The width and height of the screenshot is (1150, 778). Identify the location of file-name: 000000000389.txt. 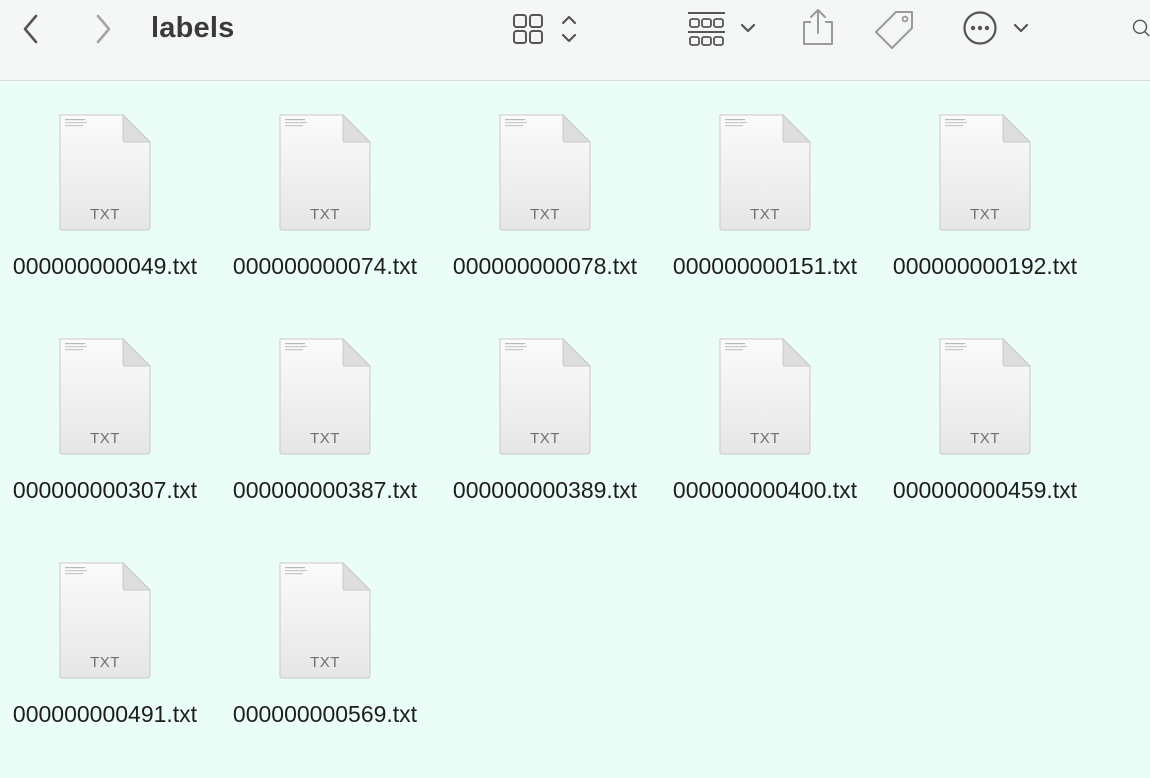
(545, 490).